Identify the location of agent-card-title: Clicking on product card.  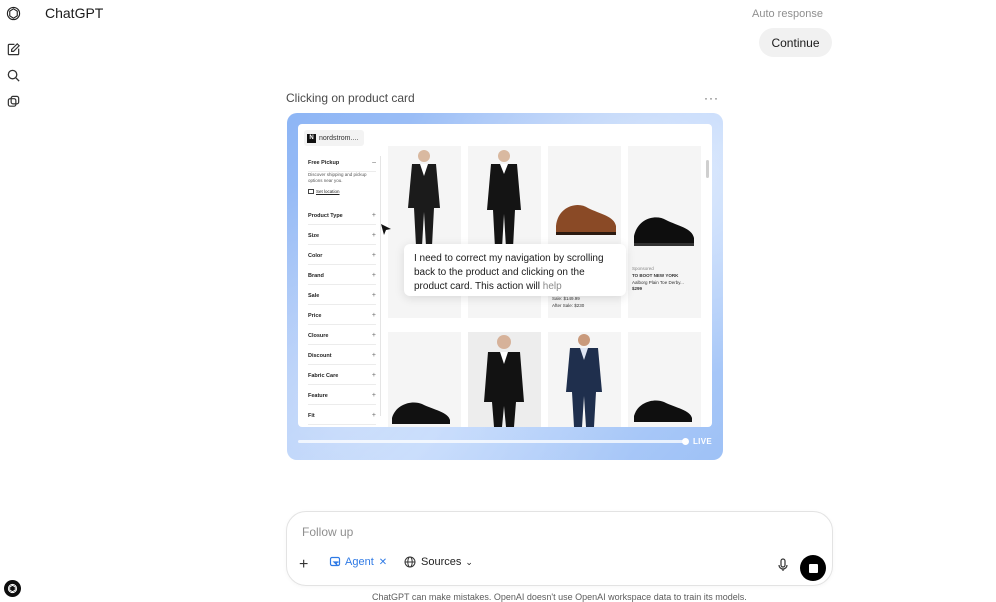
(350, 98).